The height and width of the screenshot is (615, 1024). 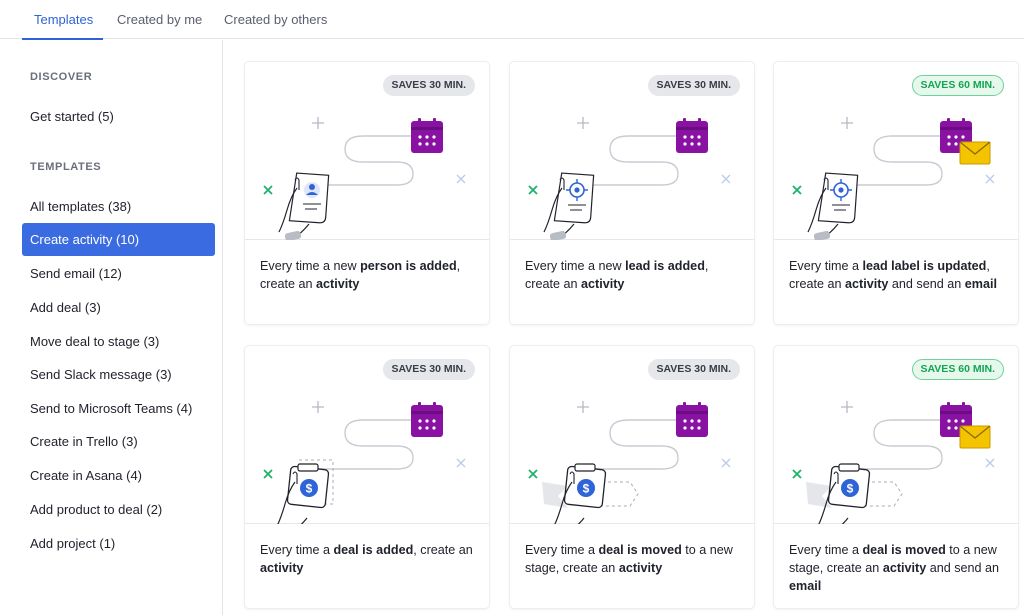 I want to click on sidebar-item-send-email: Send email (12), so click(x=118, y=273).